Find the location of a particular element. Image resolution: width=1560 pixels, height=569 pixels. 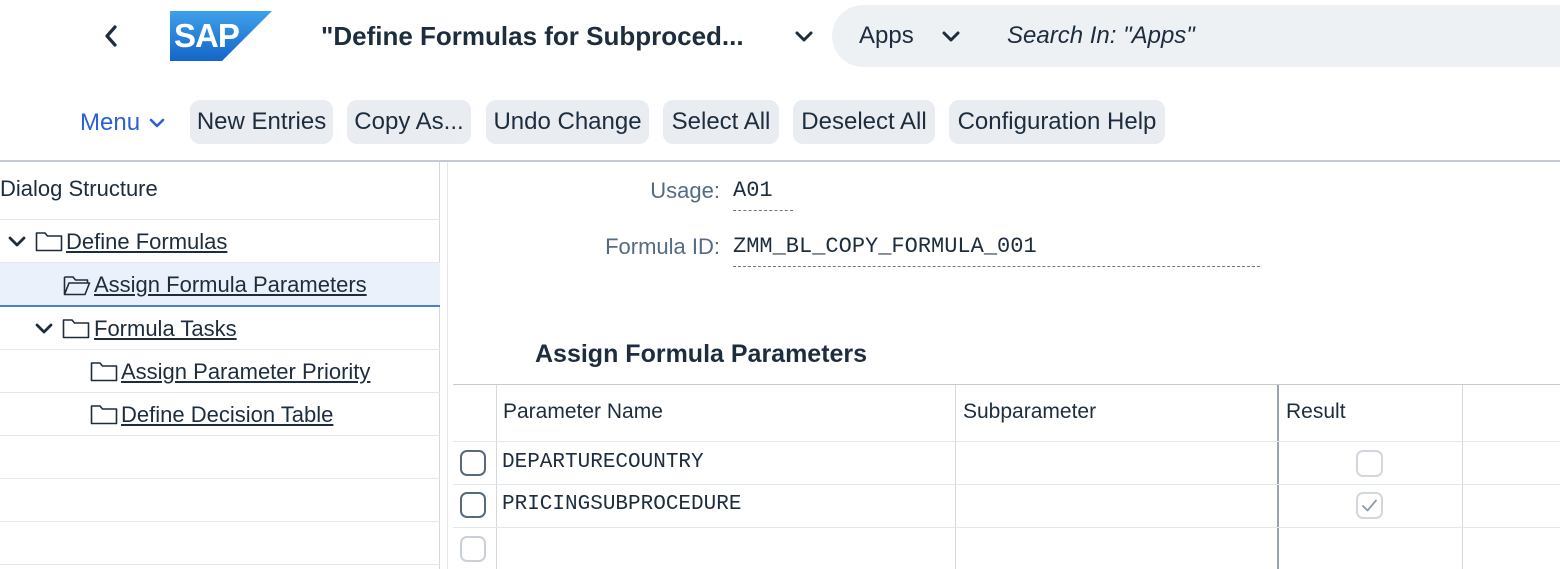

pane-divider-inner is located at coordinates (447, 365).